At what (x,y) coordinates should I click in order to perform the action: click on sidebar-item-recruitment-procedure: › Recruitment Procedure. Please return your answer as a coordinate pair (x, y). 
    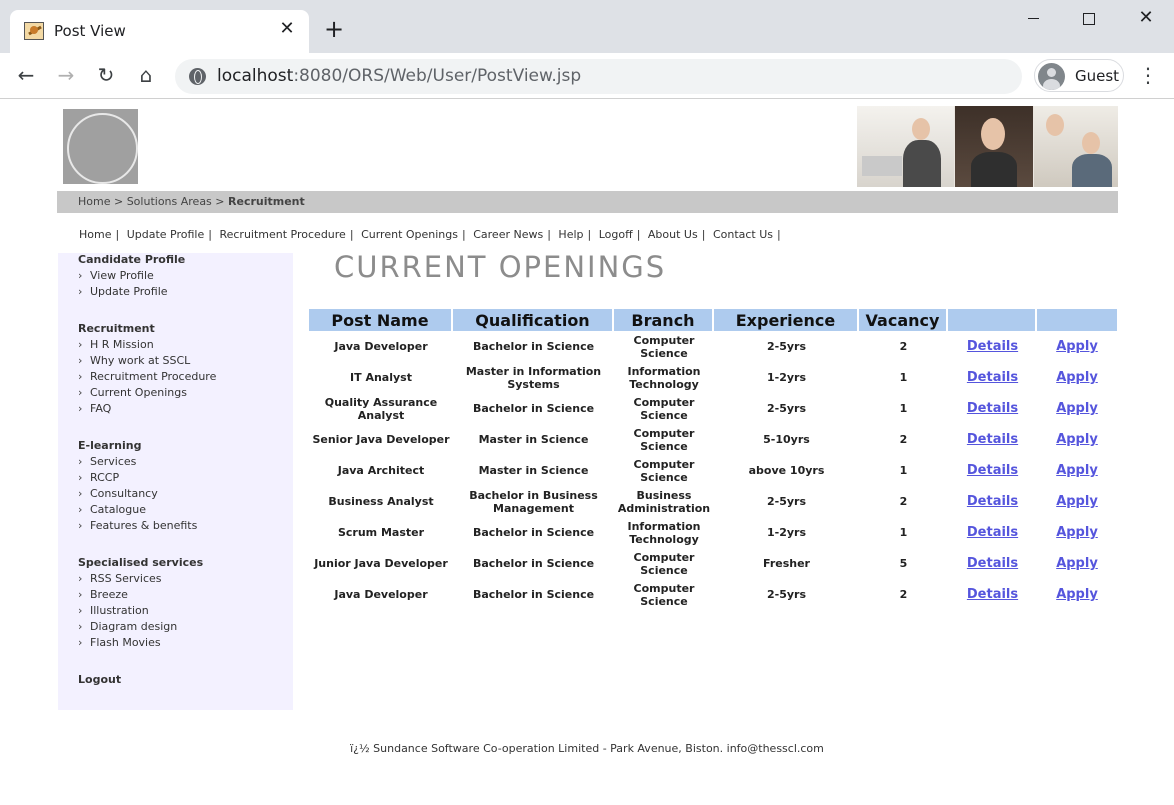
    Looking at the image, I should click on (147, 376).